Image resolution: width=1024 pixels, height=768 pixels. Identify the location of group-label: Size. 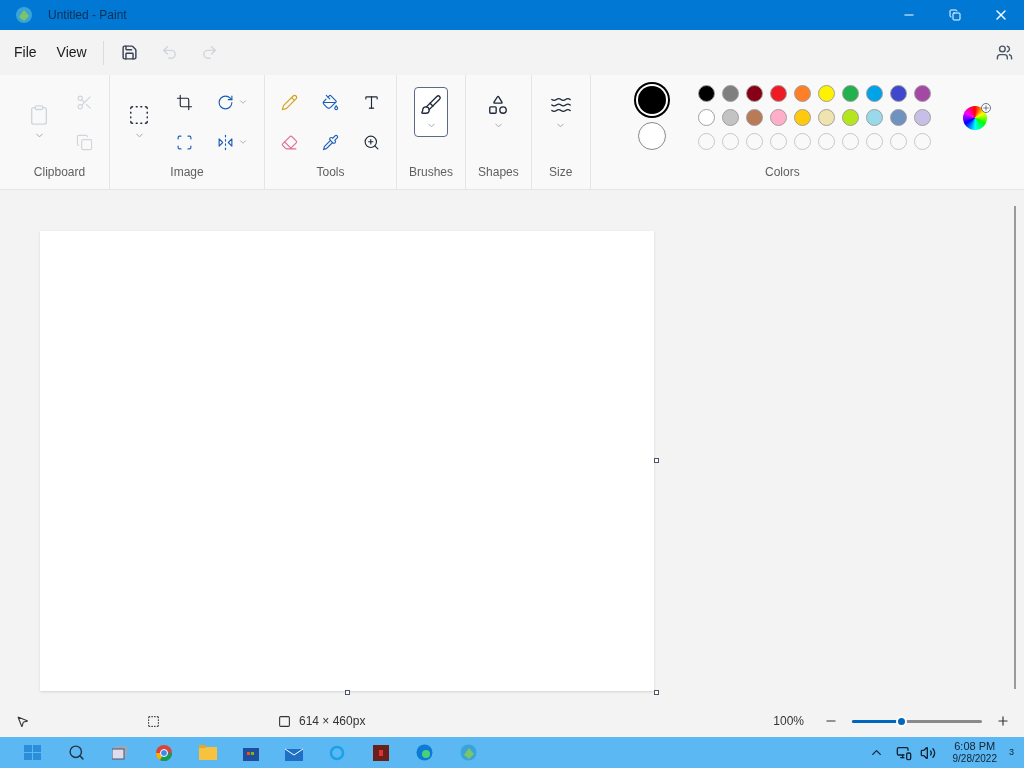
(561, 172).